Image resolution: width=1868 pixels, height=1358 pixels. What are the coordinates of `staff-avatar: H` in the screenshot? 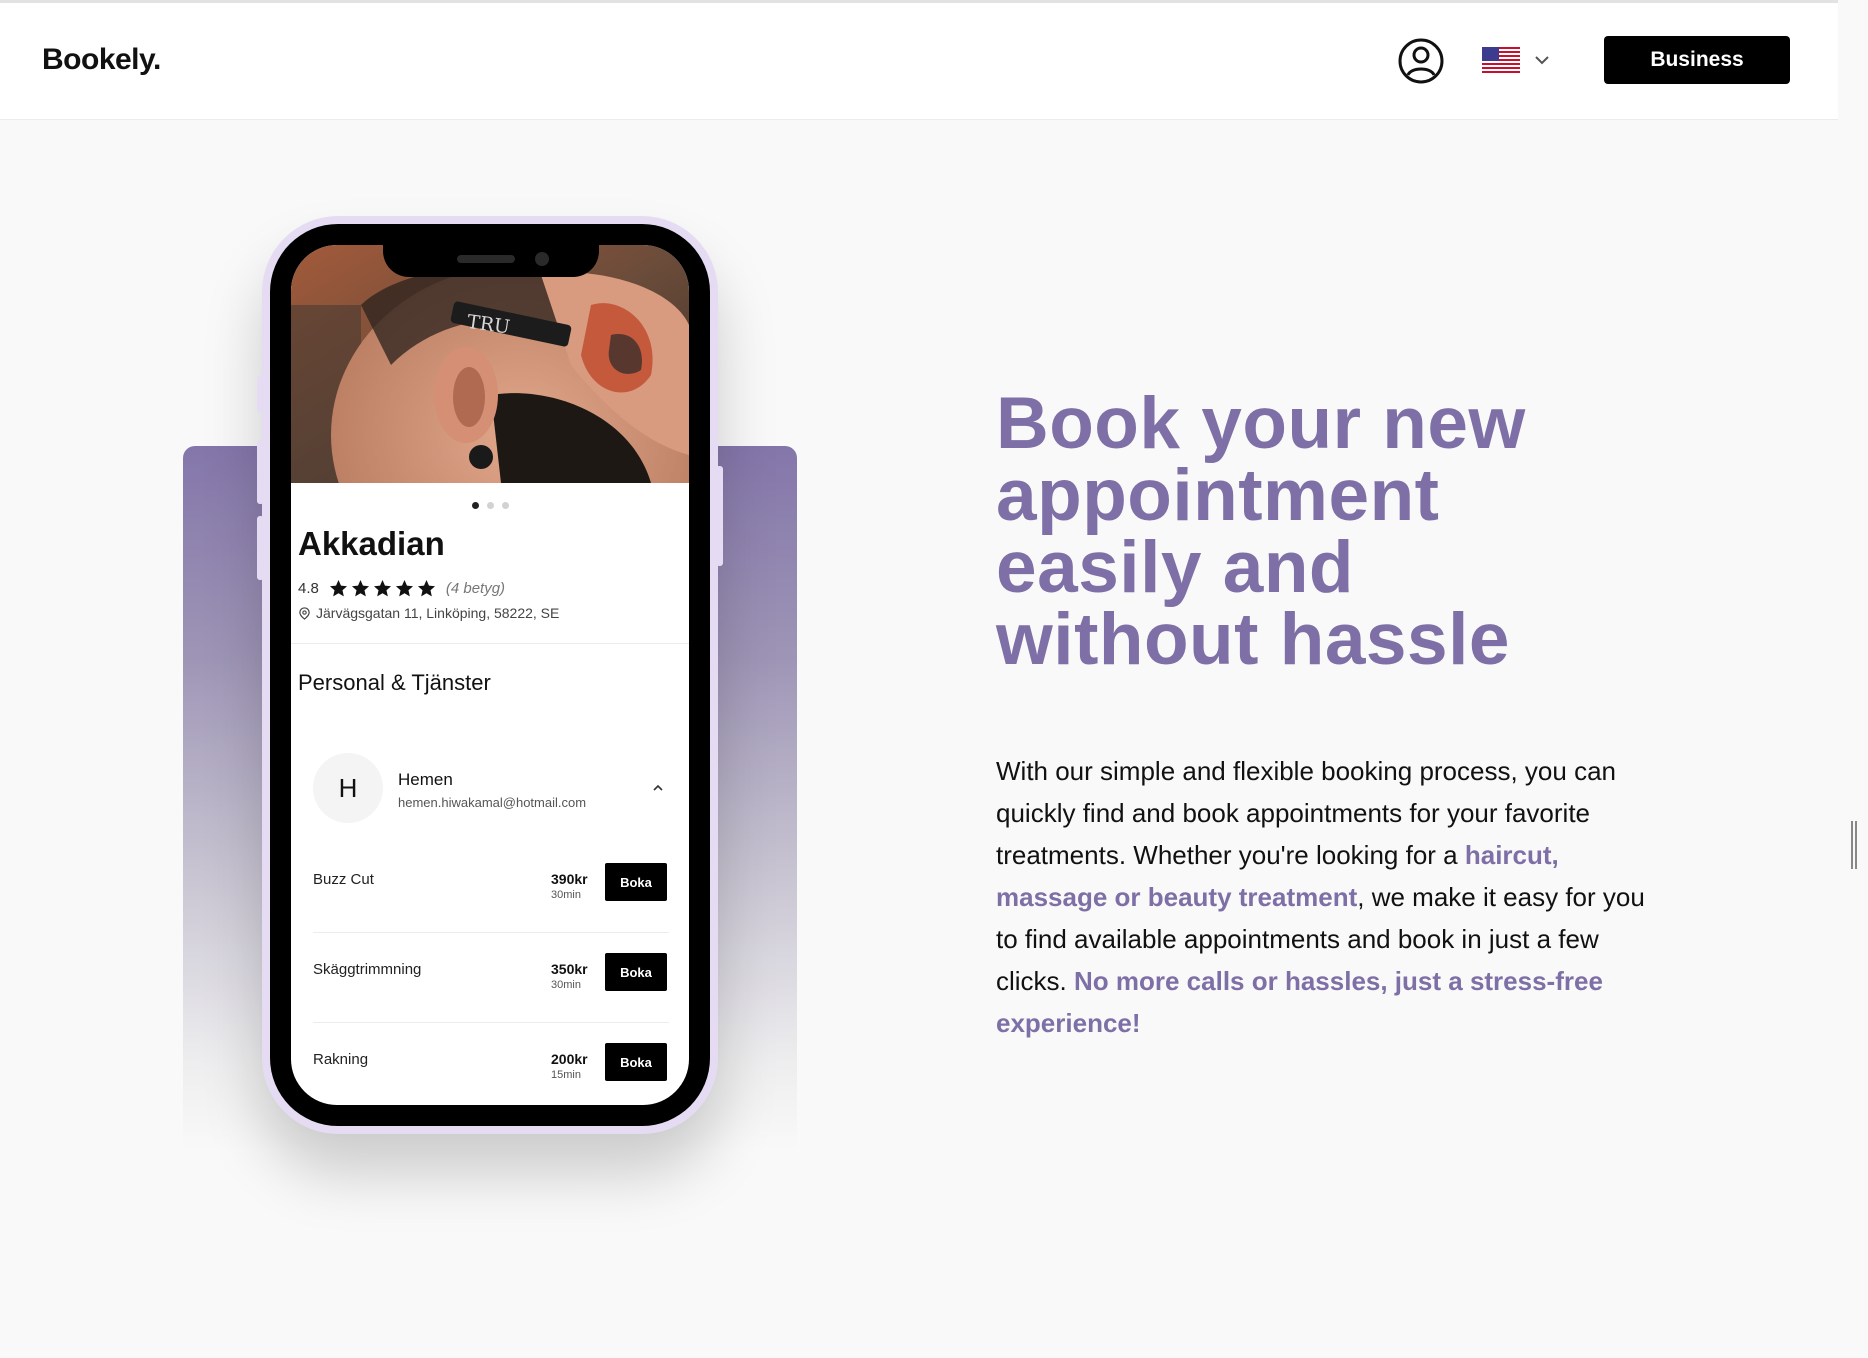 It's located at (348, 788).